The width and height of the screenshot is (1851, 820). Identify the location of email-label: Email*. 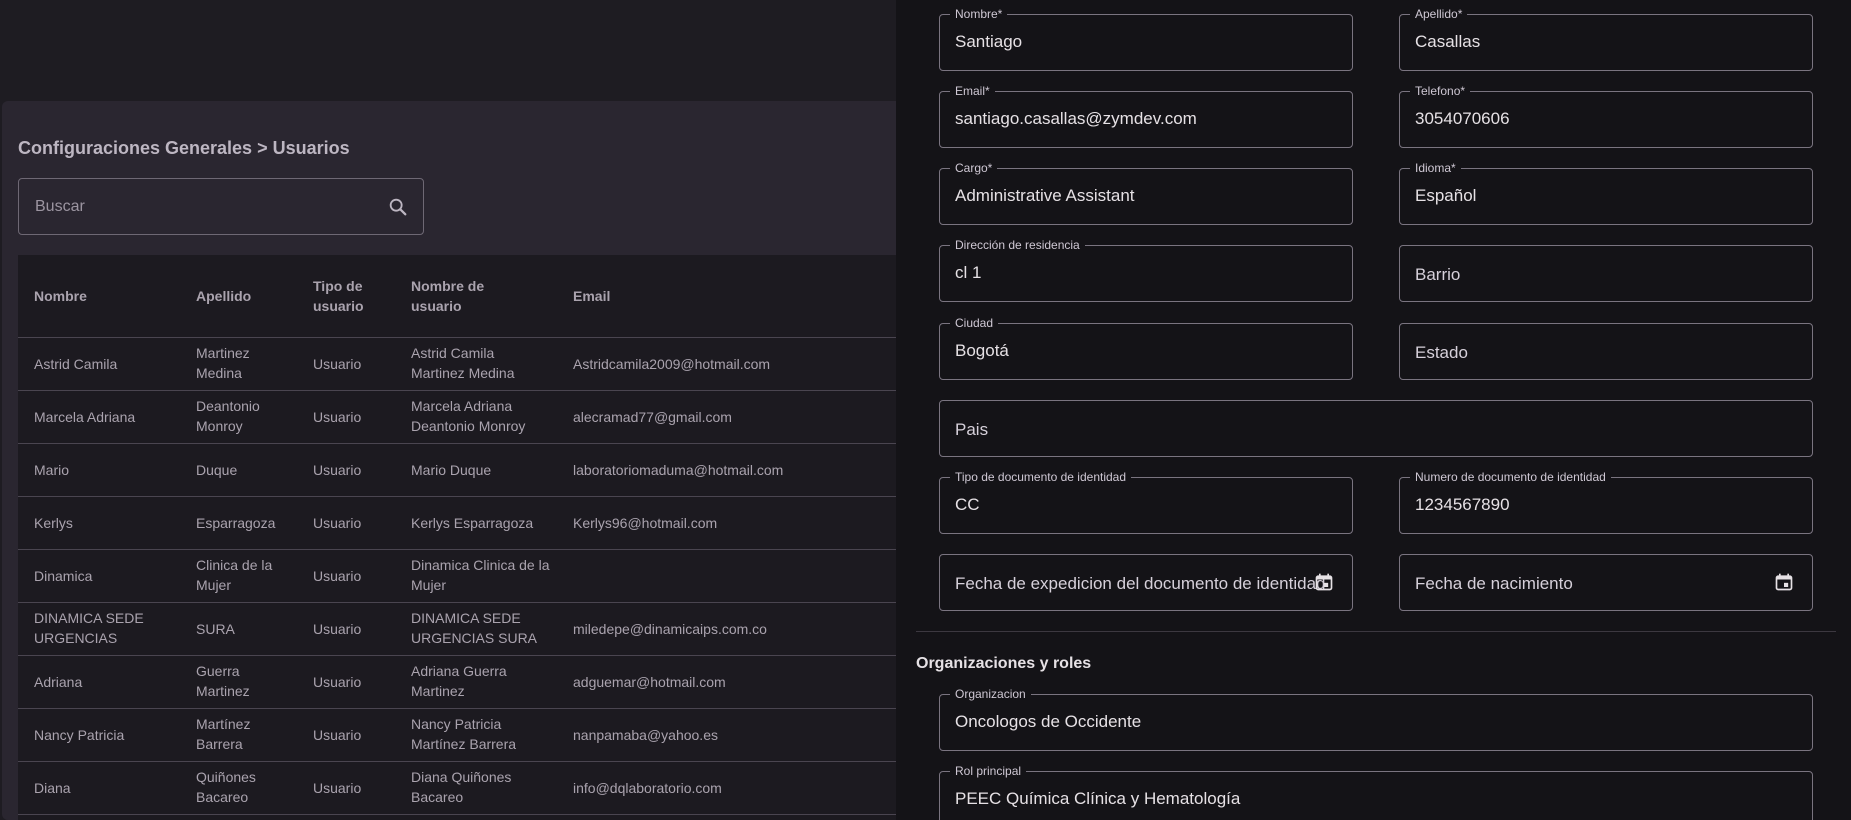
(972, 91).